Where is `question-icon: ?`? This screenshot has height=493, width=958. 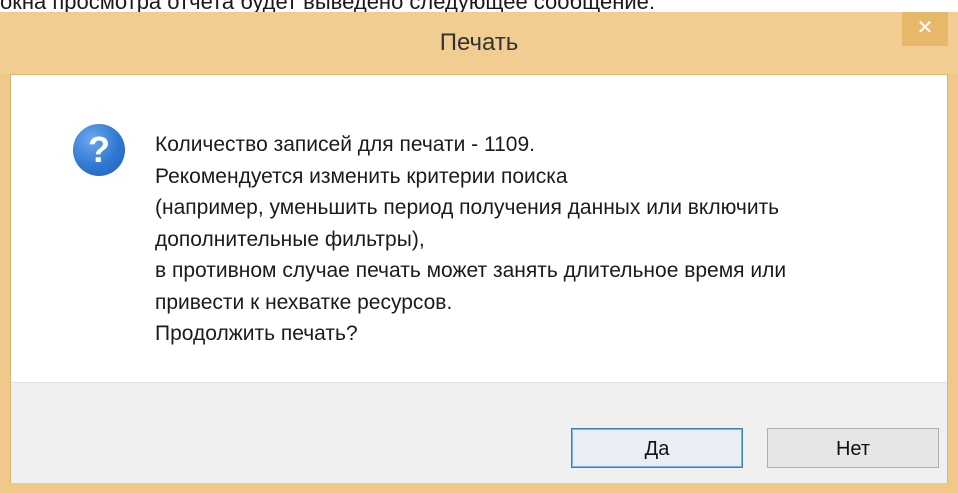
question-icon: ? is located at coordinates (99, 150).